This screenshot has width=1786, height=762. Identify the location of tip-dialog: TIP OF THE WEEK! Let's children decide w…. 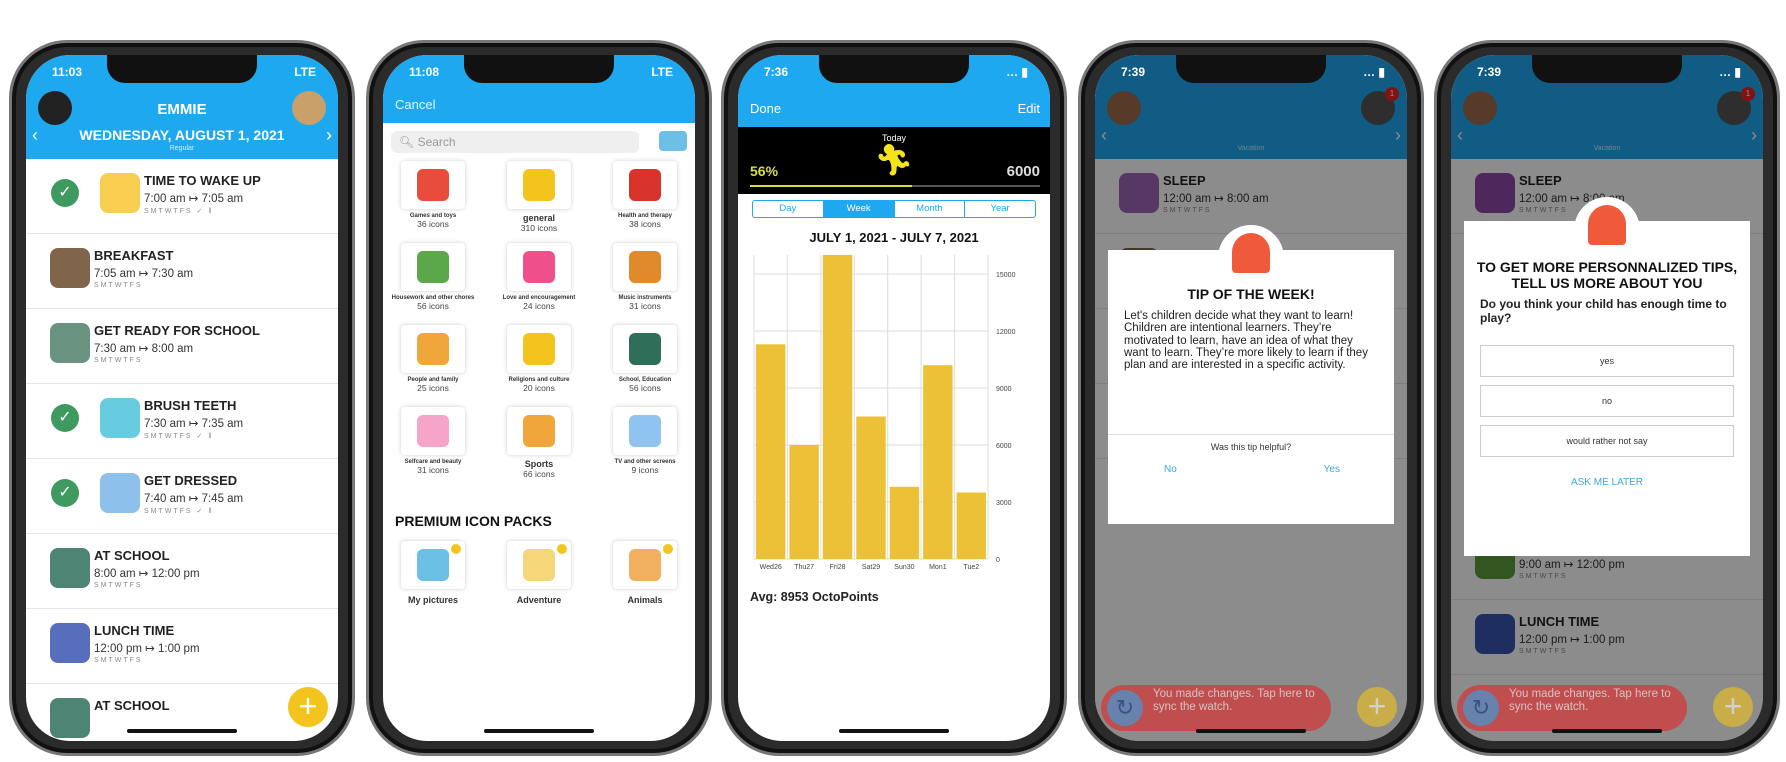
(1251, 387).